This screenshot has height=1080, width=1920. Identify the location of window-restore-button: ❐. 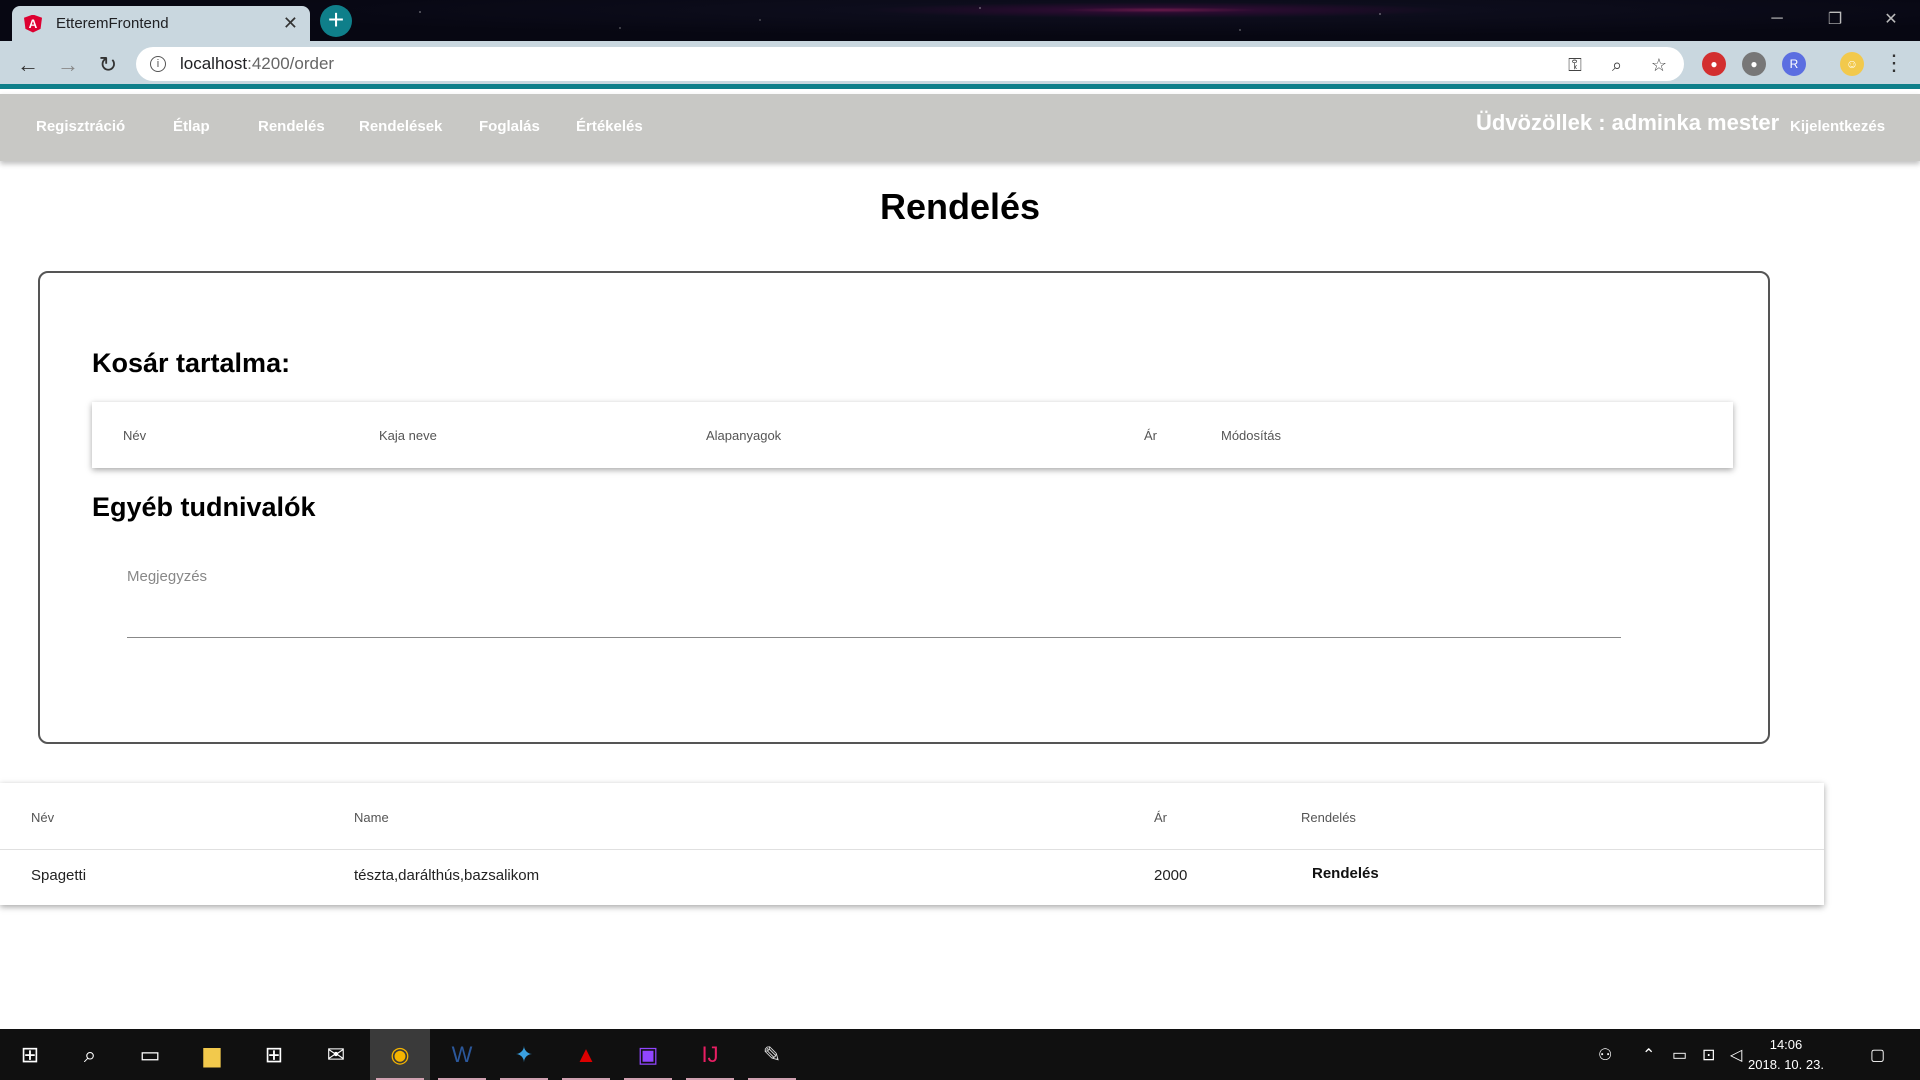
(1835, 19).